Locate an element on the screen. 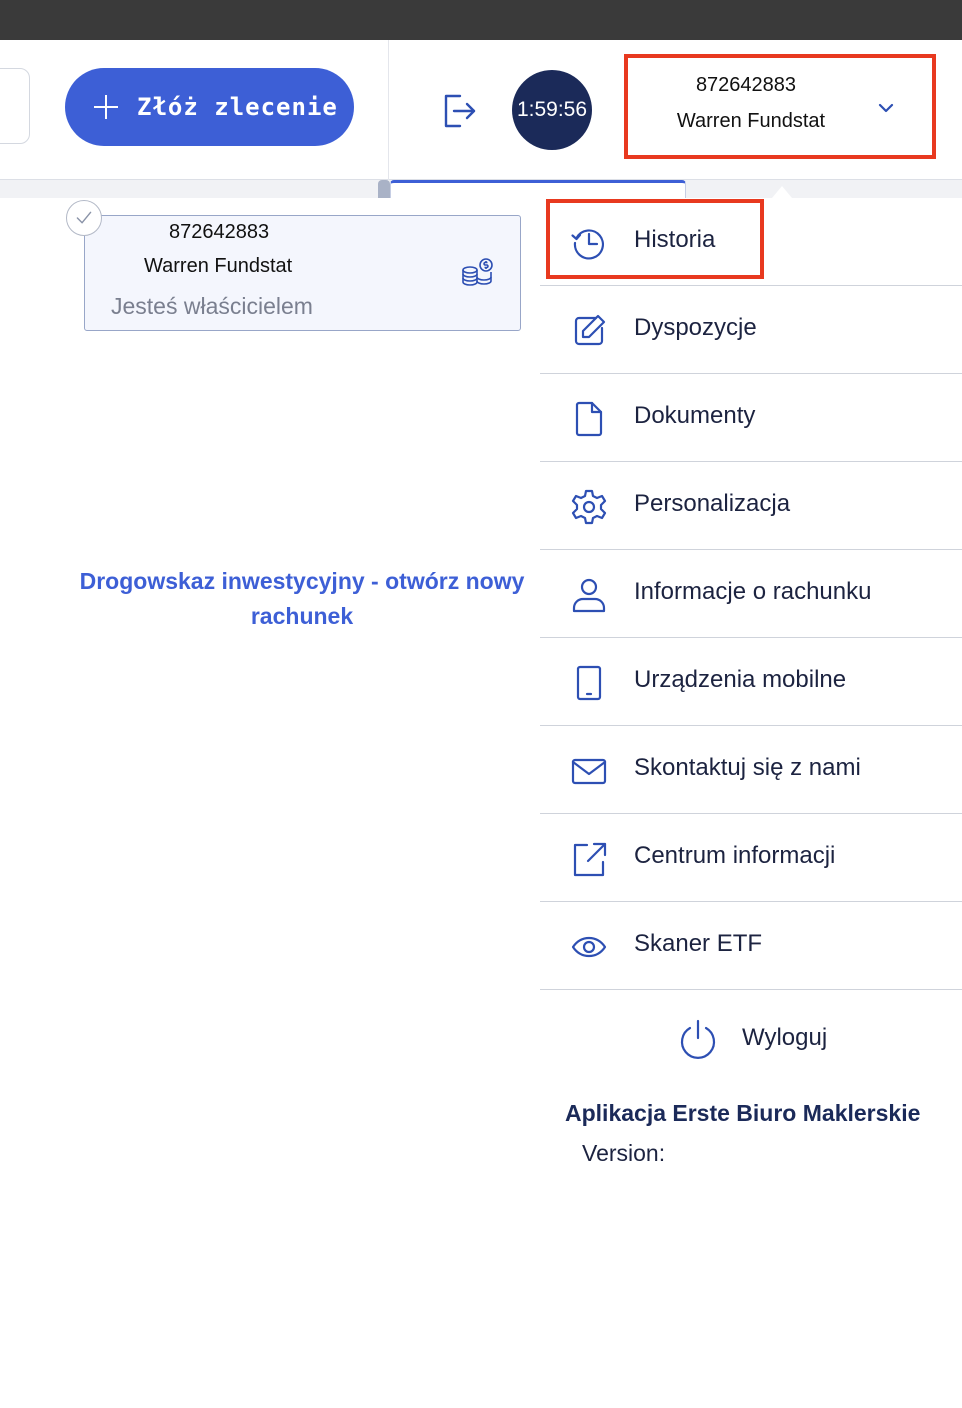 Image resolution: width=962 pixels, height=1408 pixels. session-timer: 1:59:56 is located at coordinates (552, 110).